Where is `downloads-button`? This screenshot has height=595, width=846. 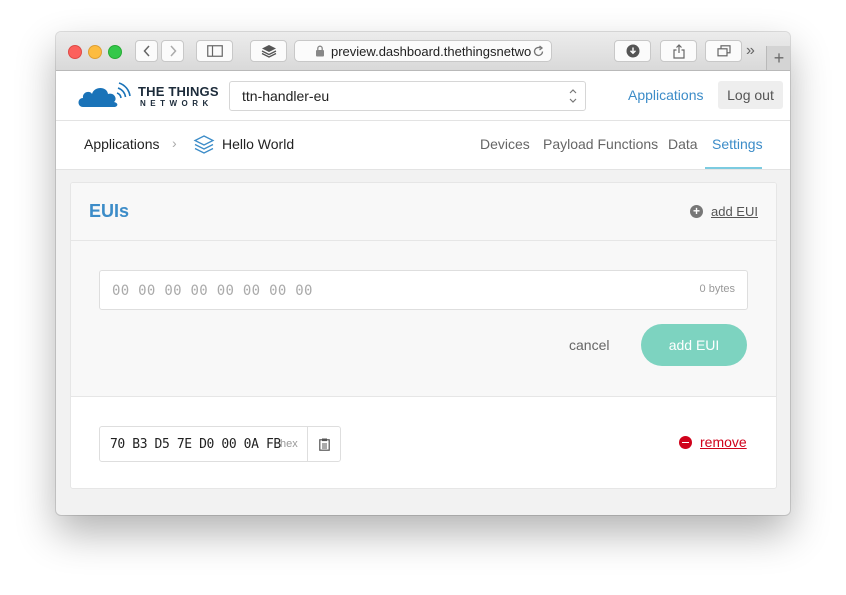 downloads-button is located at coordinates (632, 51).